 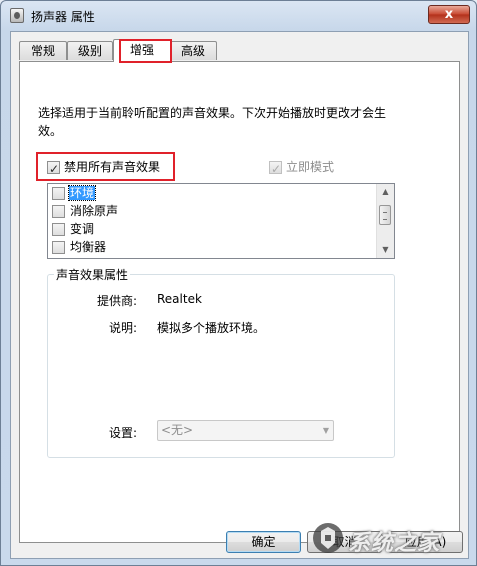 I want to click on close-button: x, so click(x=449, y=14).